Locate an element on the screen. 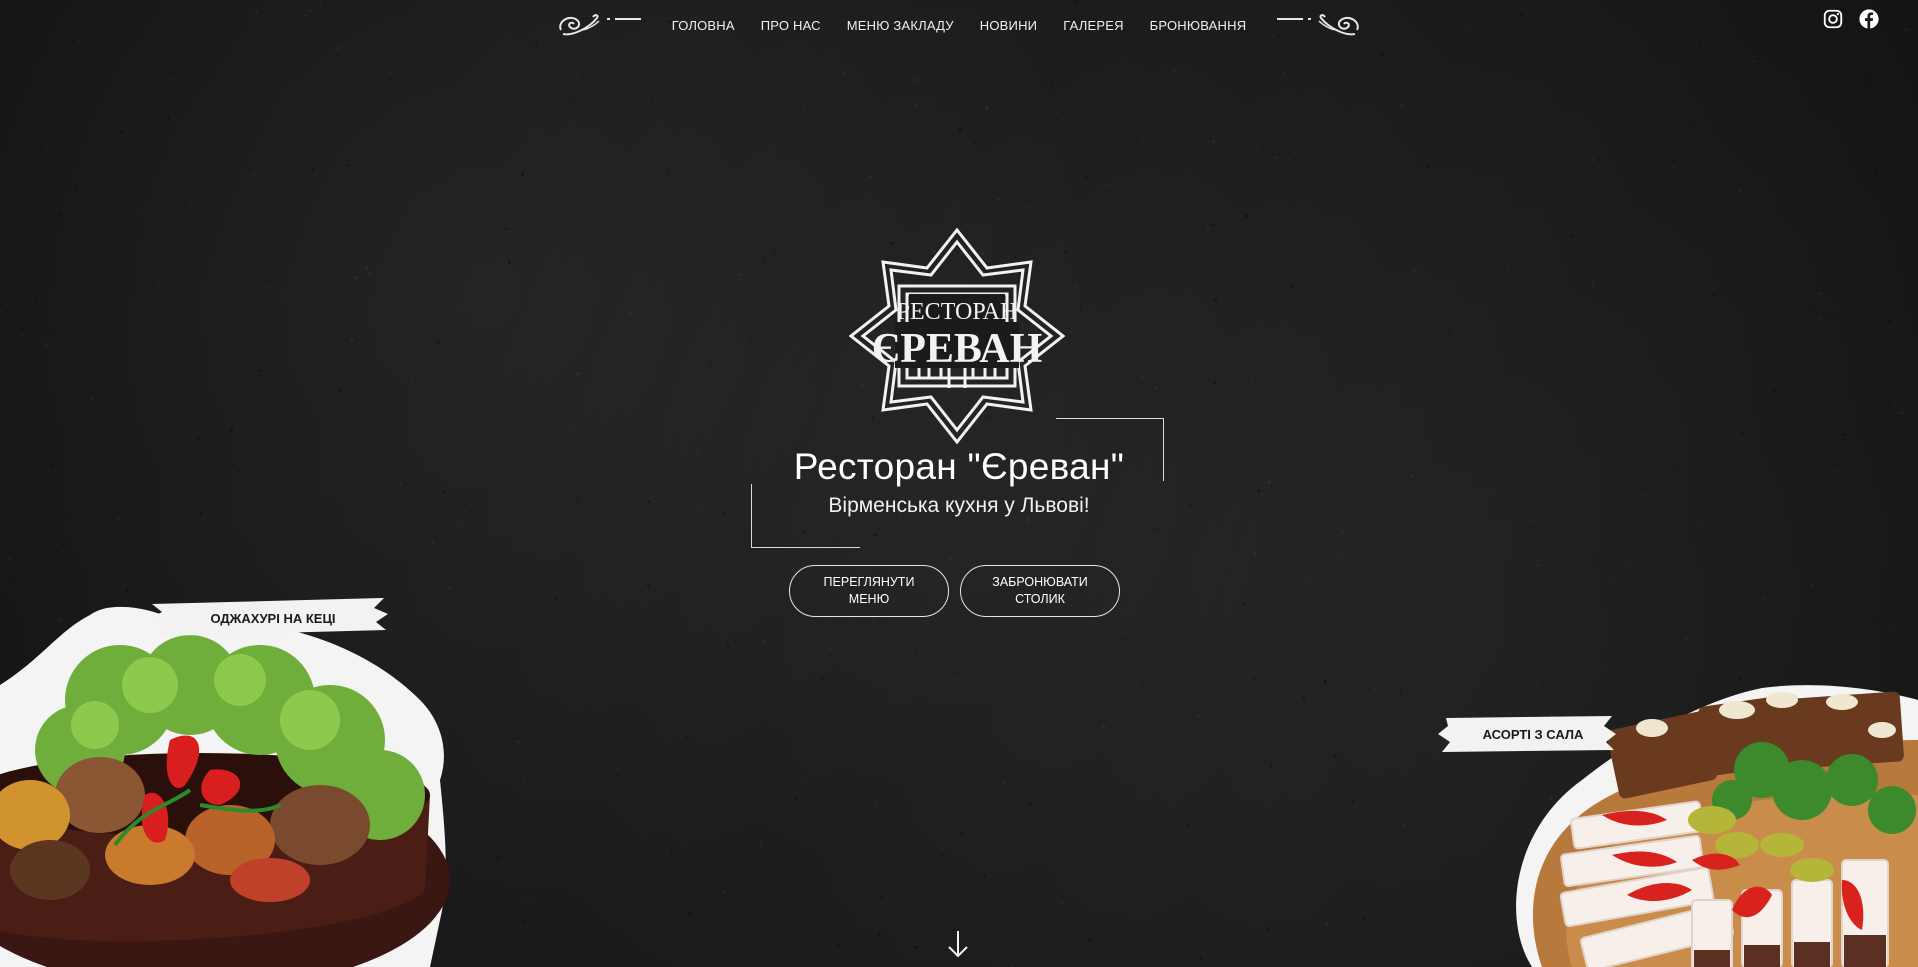 Image resolution: width=1918 pixels, height=967 pixels. view-menu-button: ПЕРЕГЛЯНУТИ МЕНЮ is located at coordinates (869, 591).